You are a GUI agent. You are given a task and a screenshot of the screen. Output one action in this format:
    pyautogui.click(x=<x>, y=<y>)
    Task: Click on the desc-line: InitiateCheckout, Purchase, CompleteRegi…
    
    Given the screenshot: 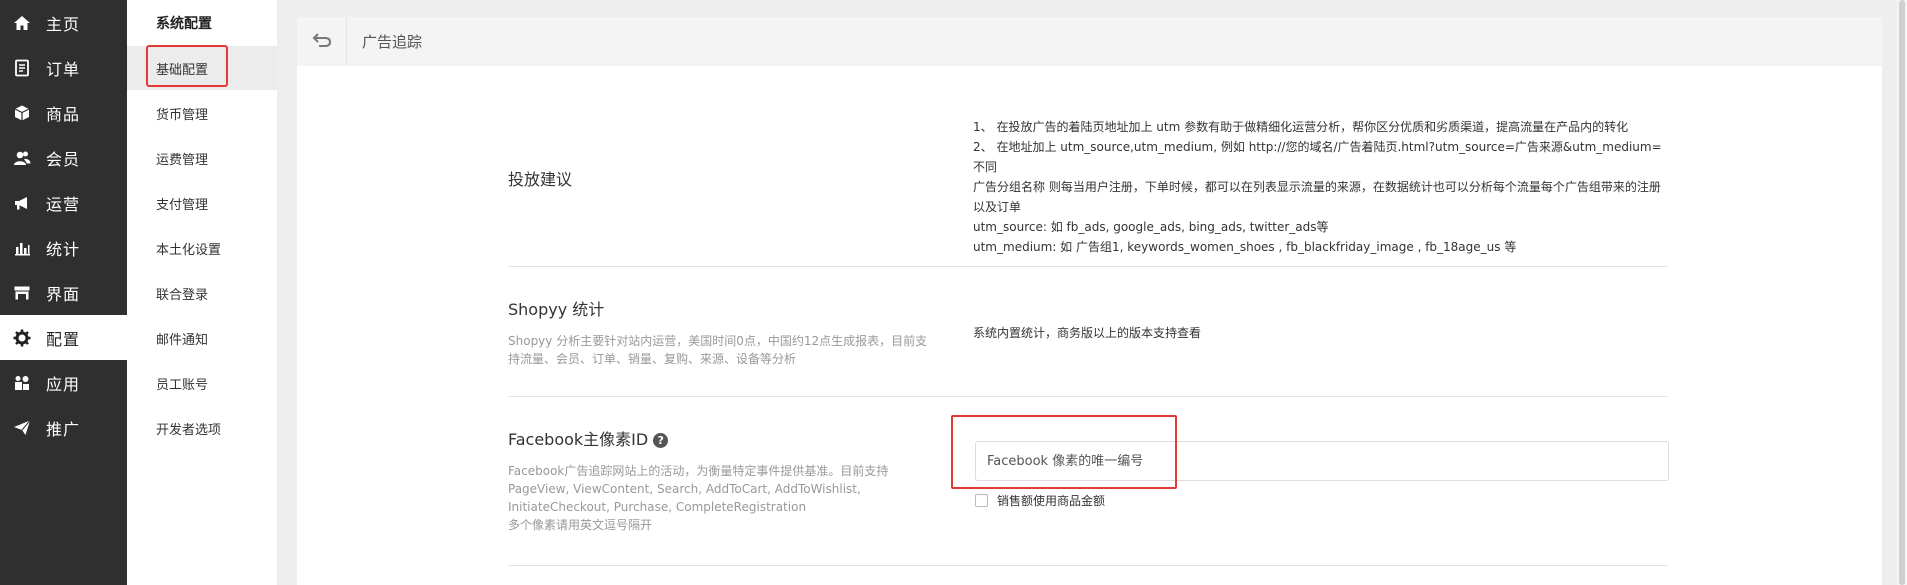 What is the action you would take?
    pyautogui.click(x=657, y=507)
    